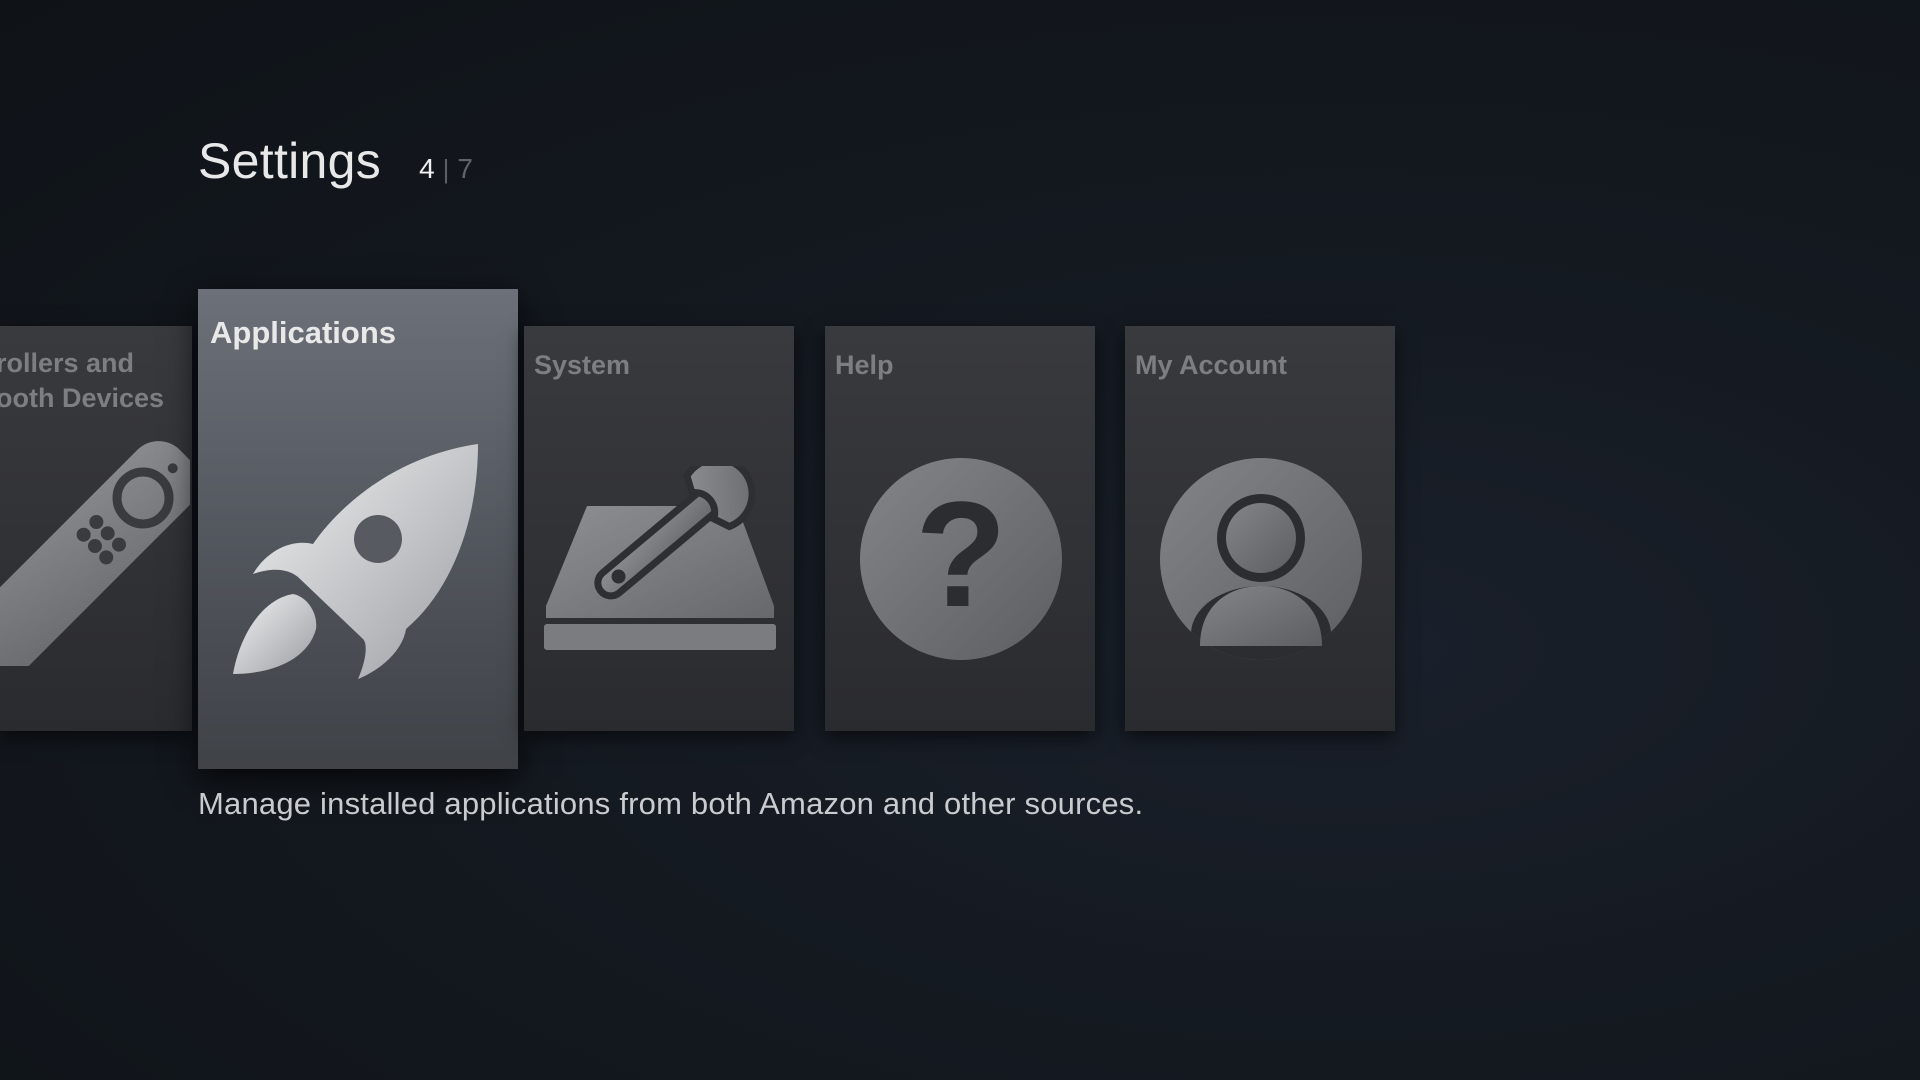 This screenshot has width=1920, height=1080. What do you see at coordinates (355, 561) in the screenshot?
I see `rocket-icon` at bounding box center [355, 561].